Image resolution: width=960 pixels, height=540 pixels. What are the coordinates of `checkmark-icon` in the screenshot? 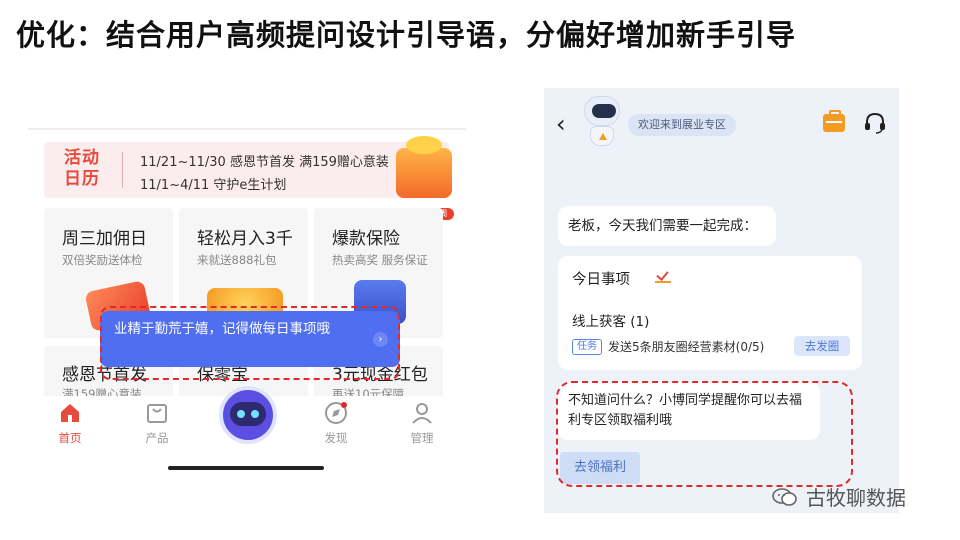 It's located at (663, 276).